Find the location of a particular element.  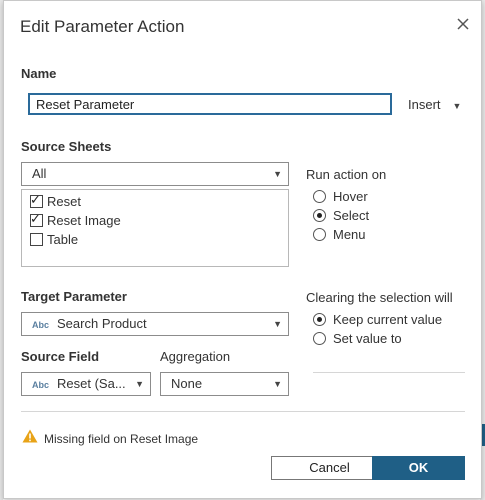

radio-keep-current-value: Keep current value is located at coordinates (377, 319).